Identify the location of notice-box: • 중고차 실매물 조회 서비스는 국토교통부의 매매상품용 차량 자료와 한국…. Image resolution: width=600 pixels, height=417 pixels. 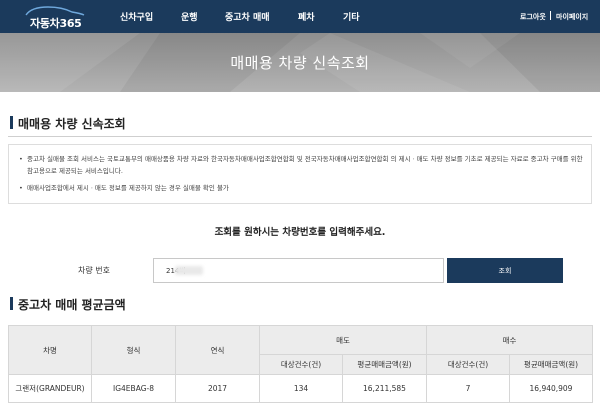
(300, 174).